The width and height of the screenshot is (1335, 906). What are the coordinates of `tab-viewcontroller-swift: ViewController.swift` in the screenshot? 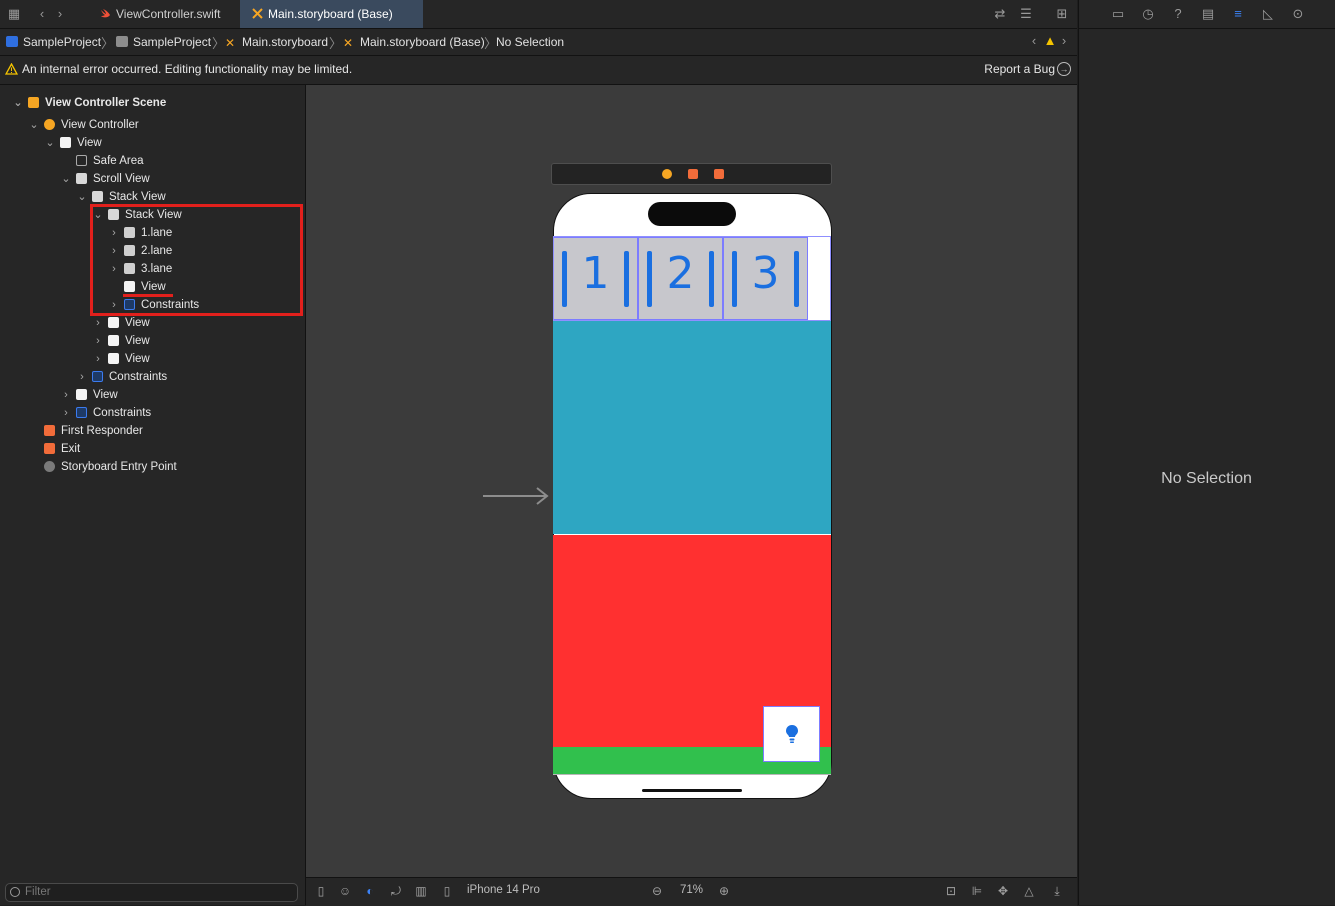 It's located at (164, 14).